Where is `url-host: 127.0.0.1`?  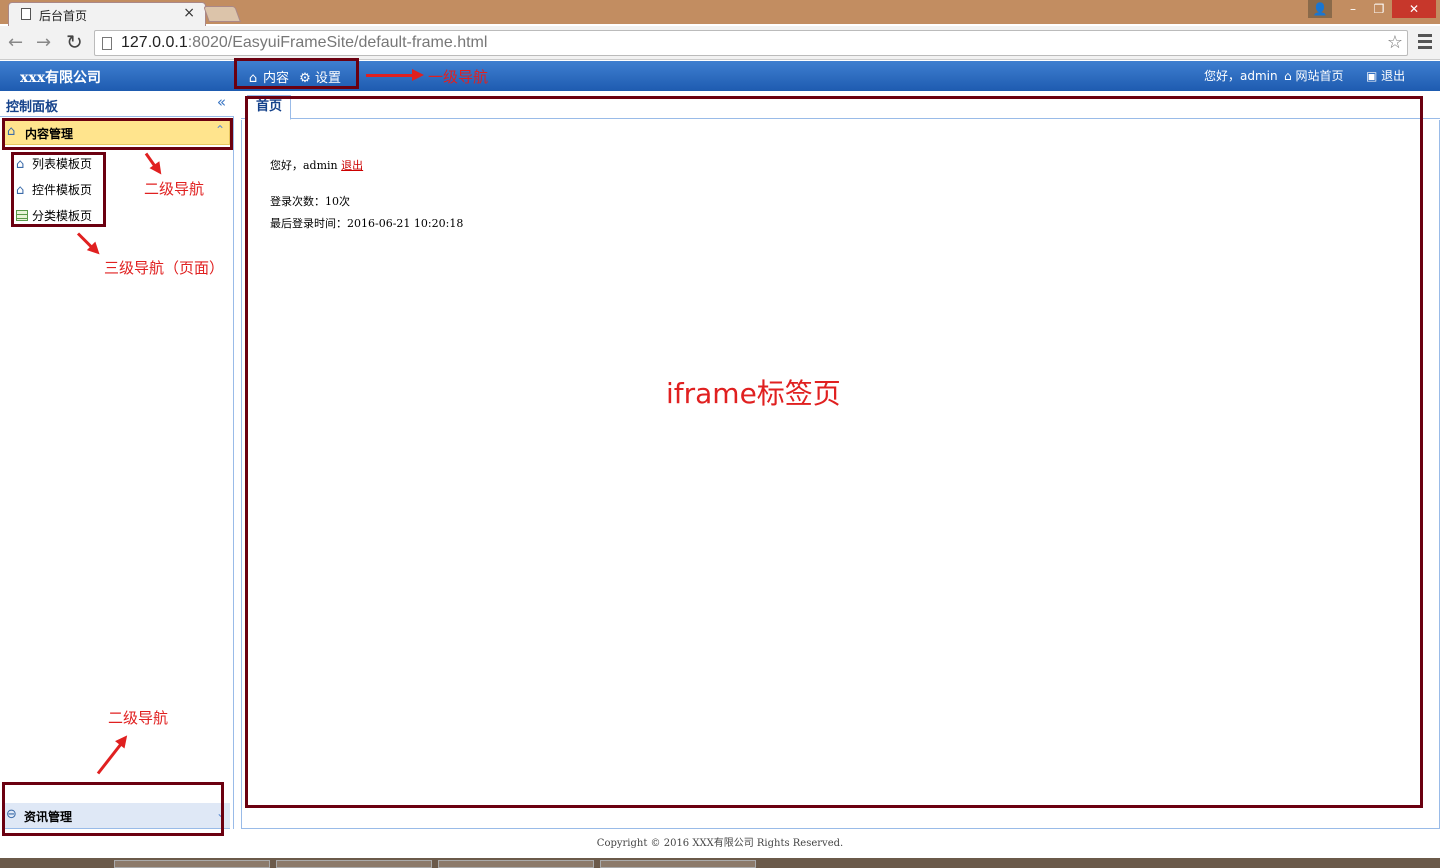 url-host: 127.0.0.1 is located at coordinates (154, 42).